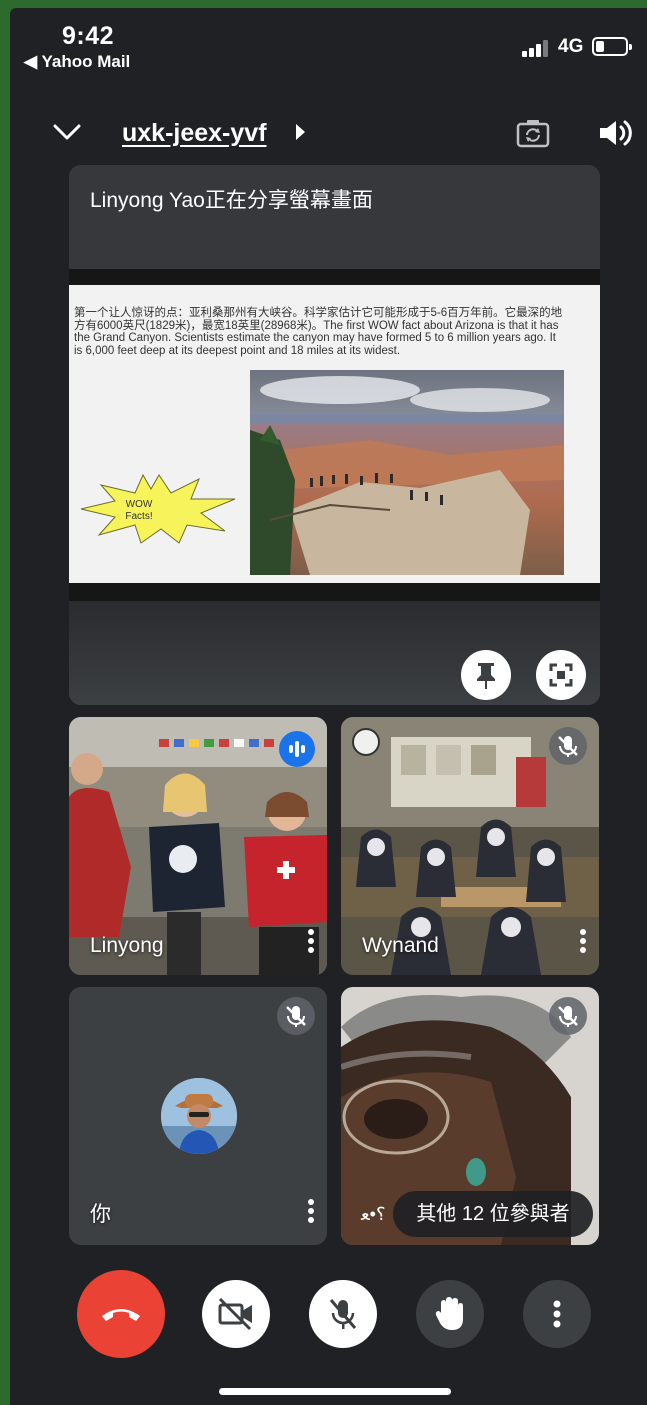 Image resolution: width=647 pixels, height=1405 pixels. I want to click on participant-name: Wynand, so click(400, 945).